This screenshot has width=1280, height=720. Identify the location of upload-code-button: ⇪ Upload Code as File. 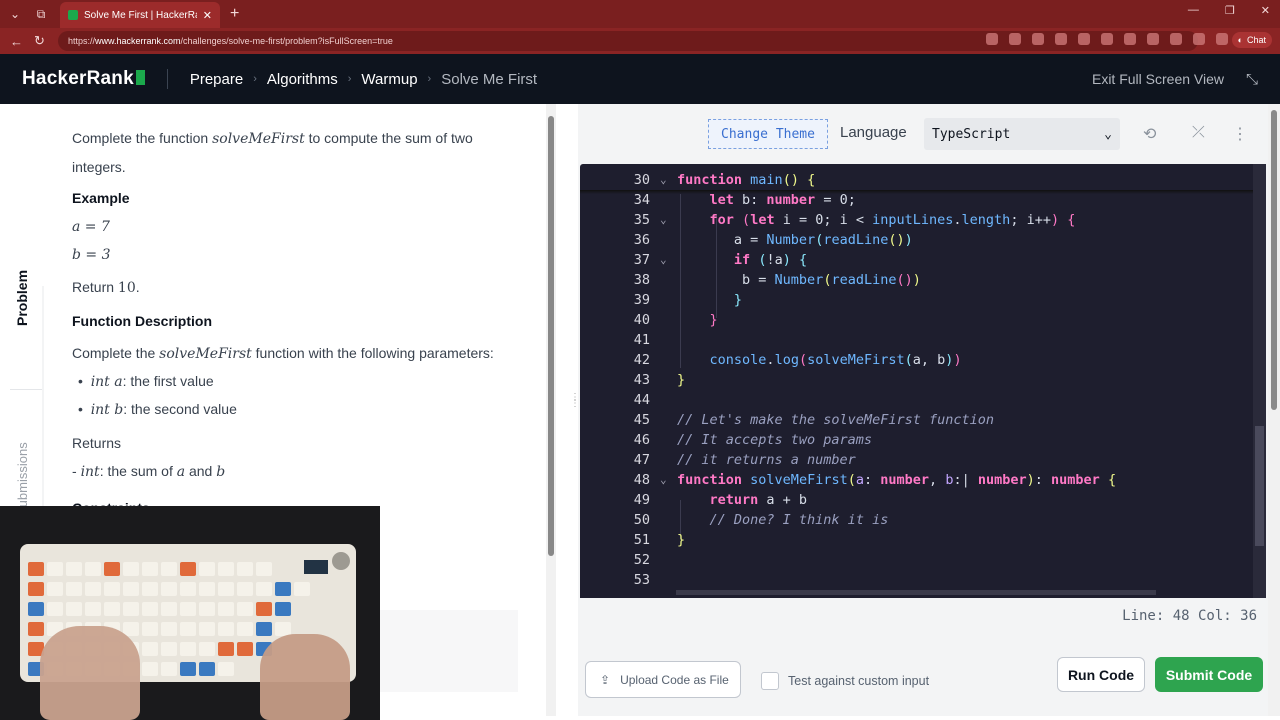
(663, 679).